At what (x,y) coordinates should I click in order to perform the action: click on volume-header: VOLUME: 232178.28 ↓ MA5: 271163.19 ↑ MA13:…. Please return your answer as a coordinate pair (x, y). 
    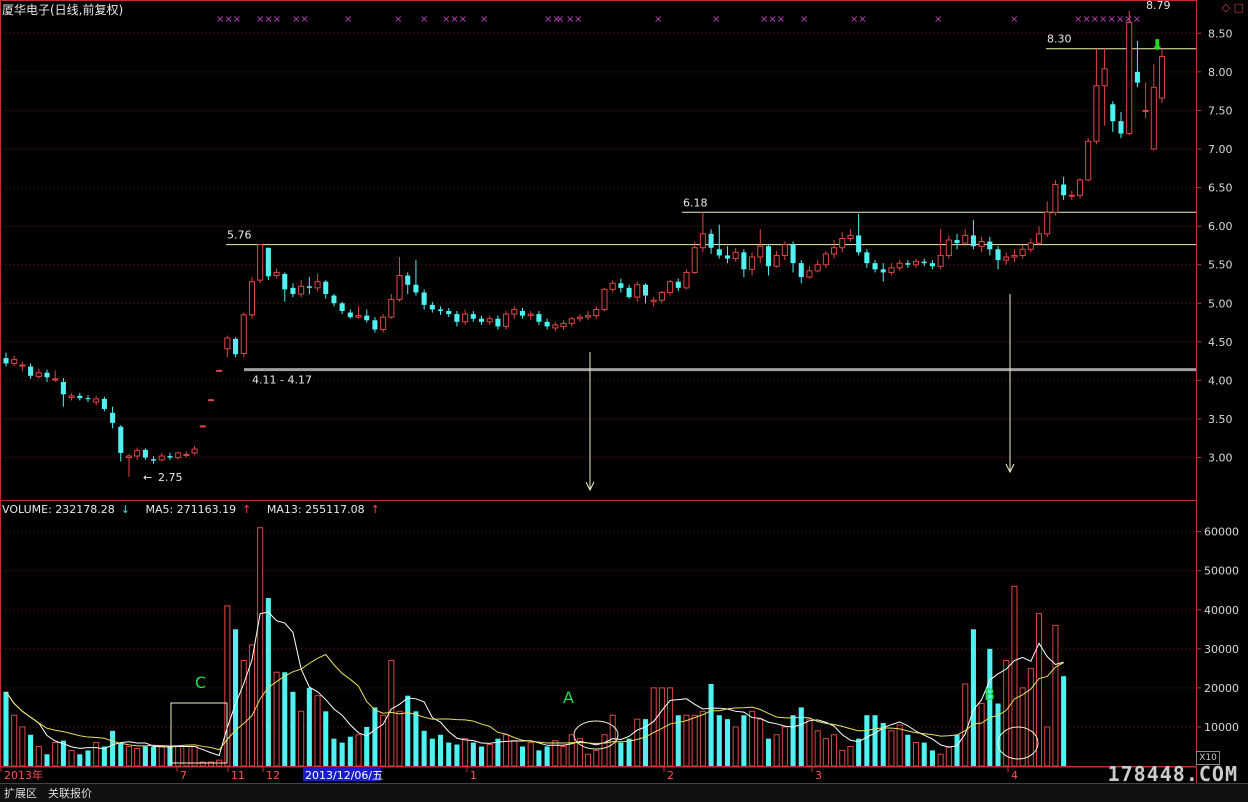
    Looking at the image, I should click on (197, 509).